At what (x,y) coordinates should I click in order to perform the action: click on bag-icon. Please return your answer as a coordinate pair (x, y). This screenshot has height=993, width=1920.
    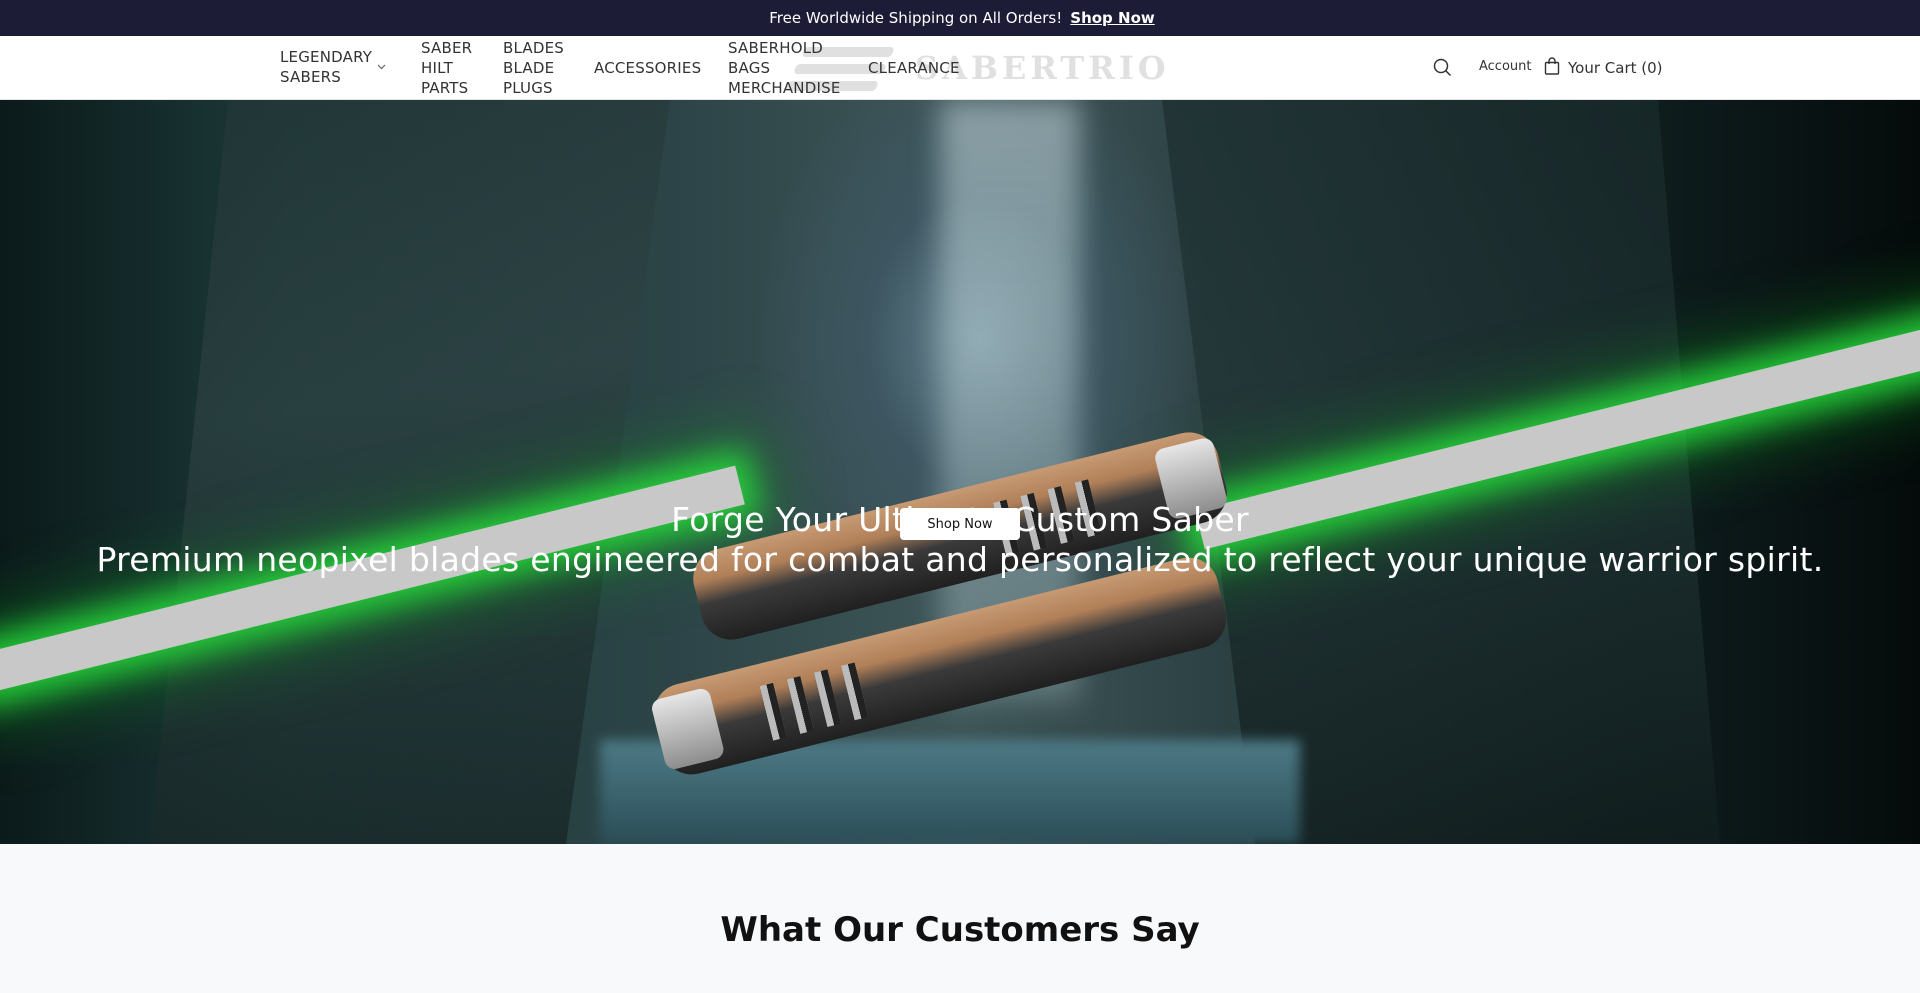
    Looking at the image, I should click on (1552, 68).